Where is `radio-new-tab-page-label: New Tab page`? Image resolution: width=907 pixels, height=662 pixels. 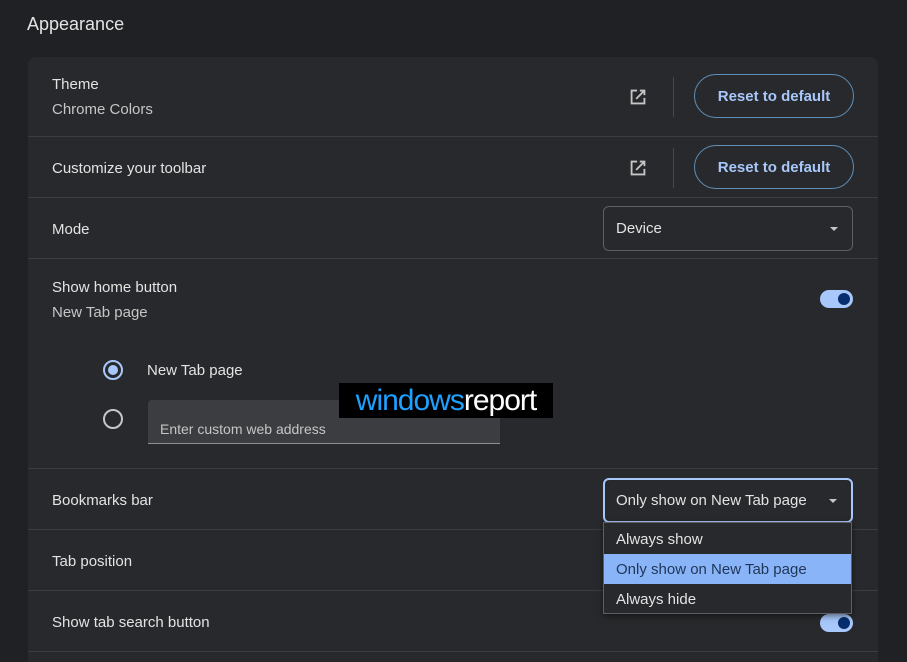 radio-new-tab-page-label: New Tab page is located at coordinates (195, 370).